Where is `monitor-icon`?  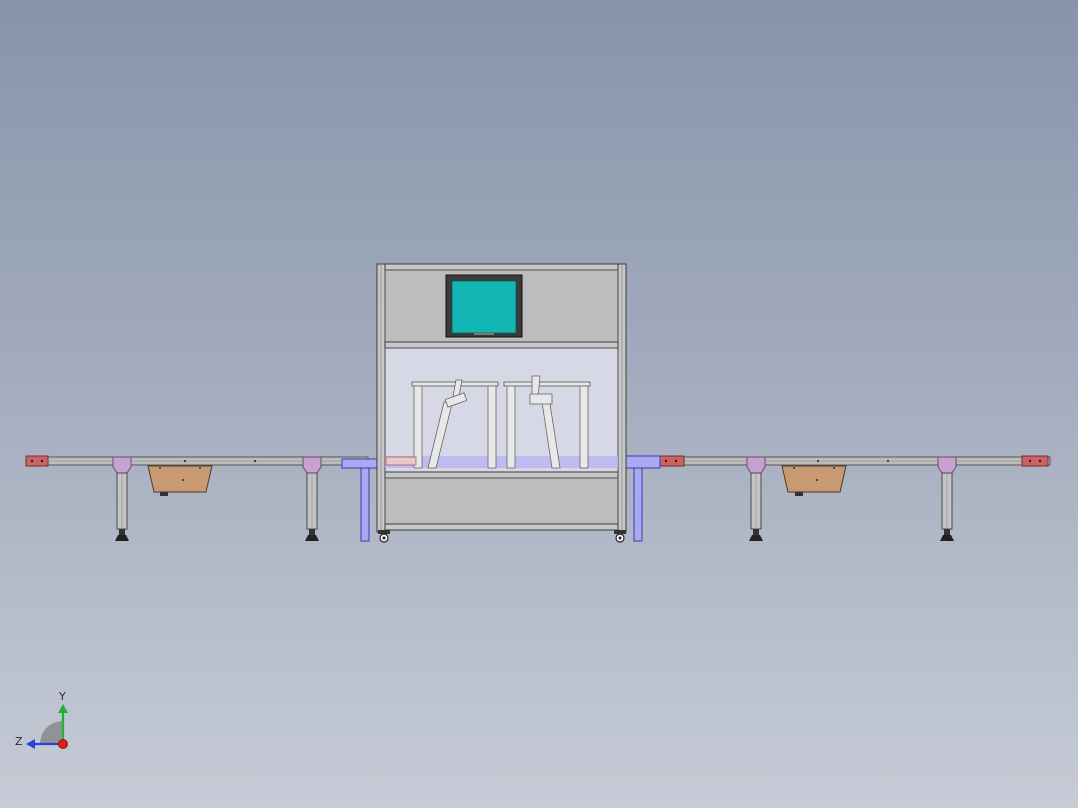
monitor-icon is located at coordinates (484, 306).